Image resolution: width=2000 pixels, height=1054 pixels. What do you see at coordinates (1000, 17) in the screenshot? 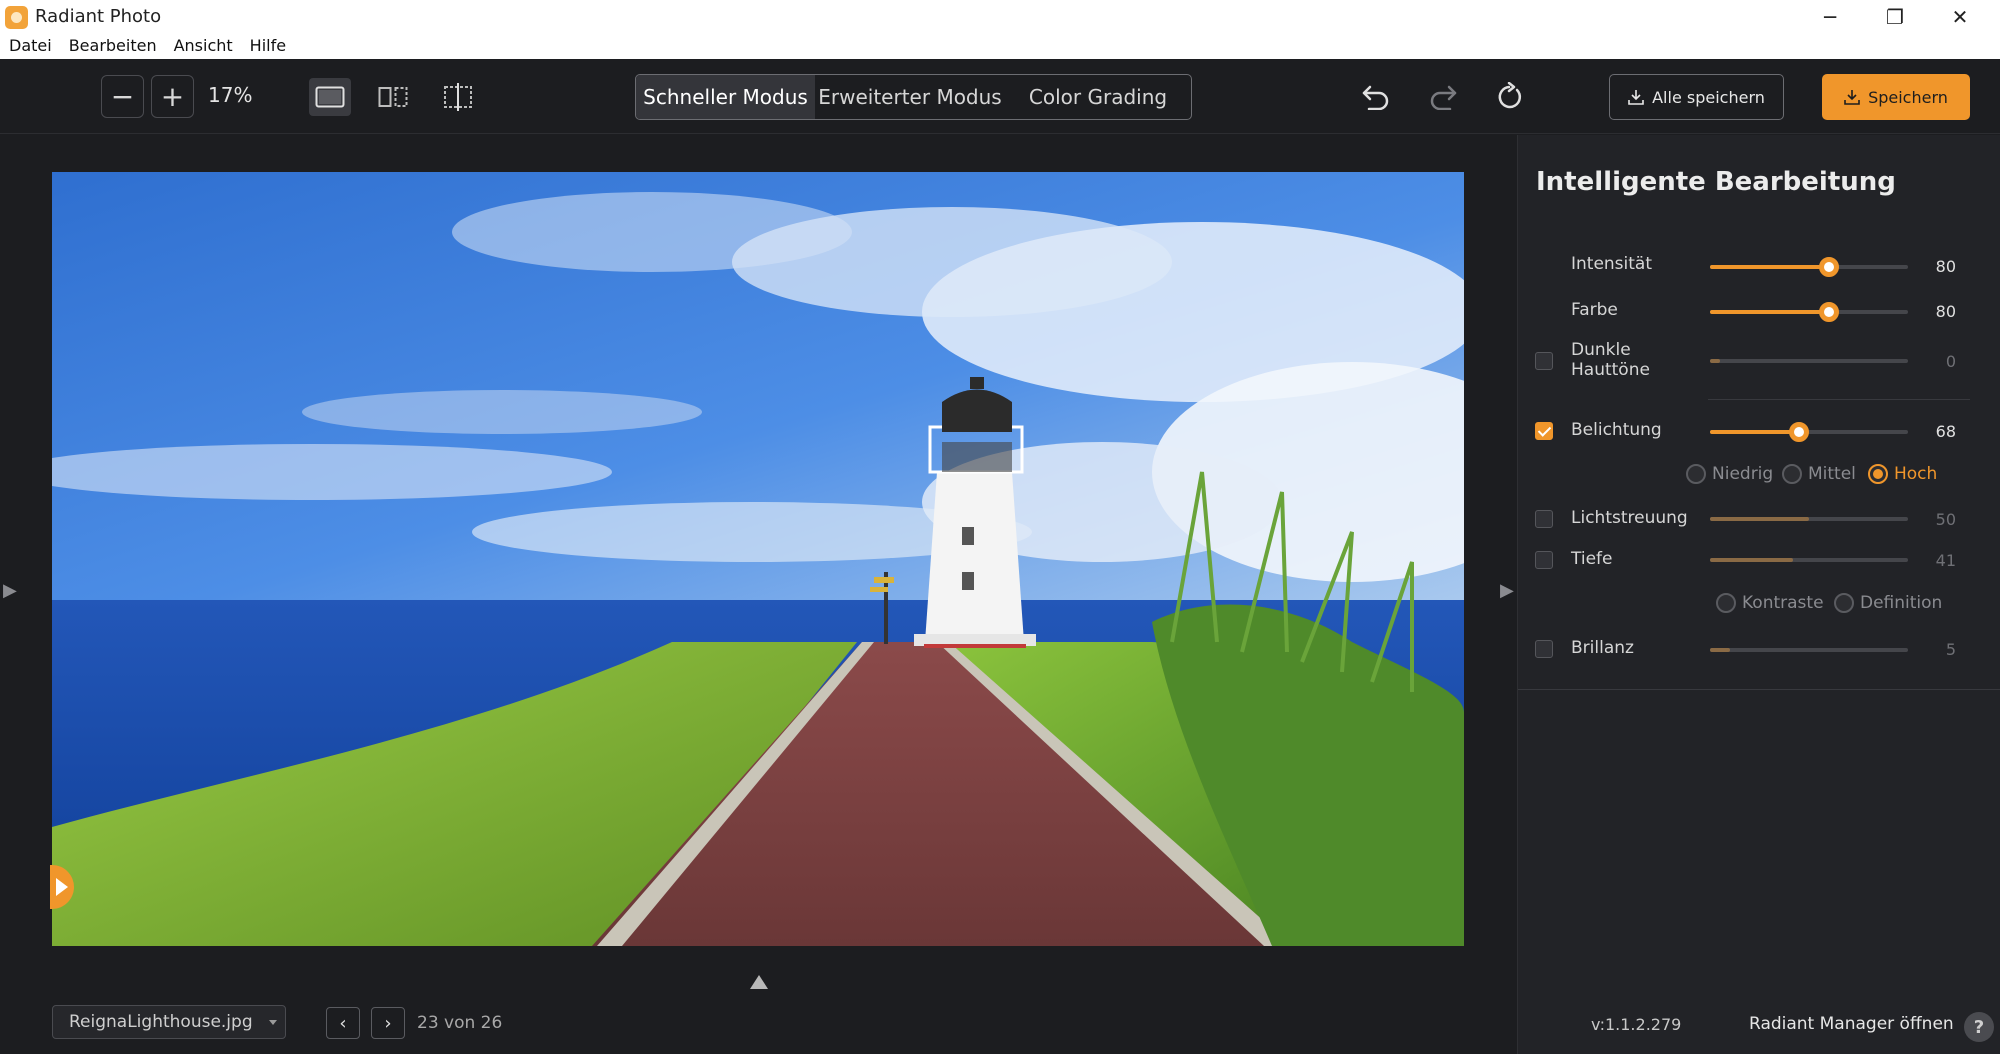
I see `title-bar: Radiant Photo ─ ❐ ✕` at bounding box center [1000, 17].